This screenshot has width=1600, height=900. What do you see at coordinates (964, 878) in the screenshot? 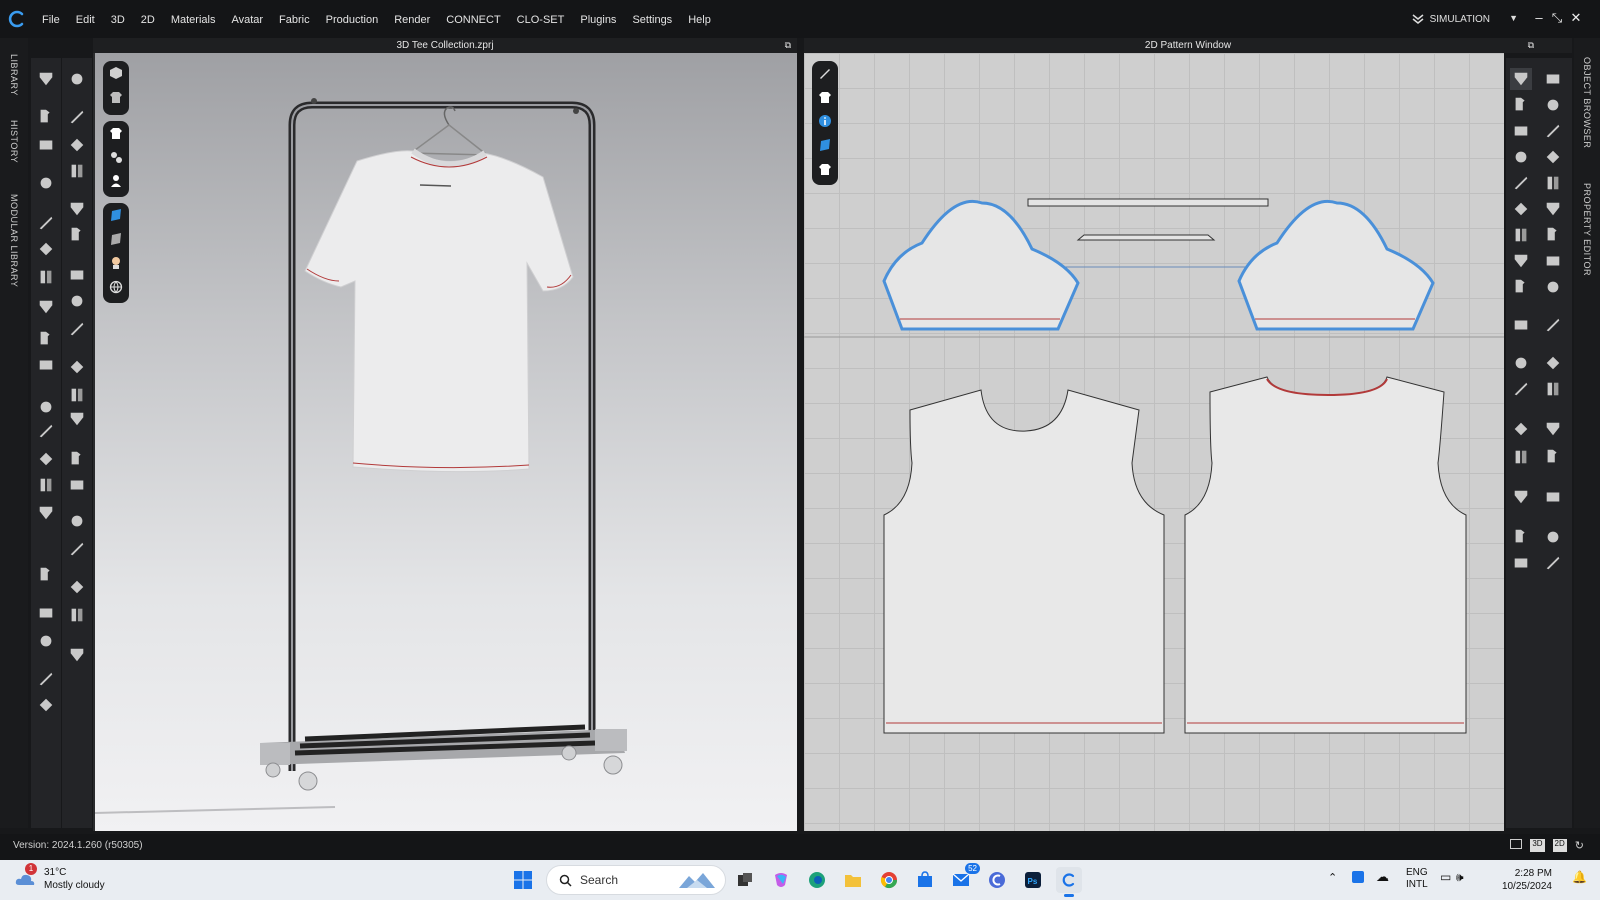
I see `mail-icon: 52` at bounding box center [964, 878].